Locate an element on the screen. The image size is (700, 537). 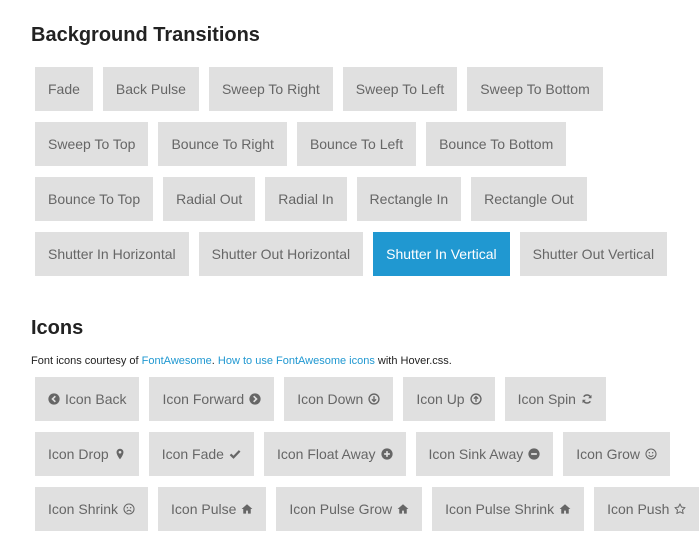
icon-up-button: Icon Up is located at coordinates (449, 399).